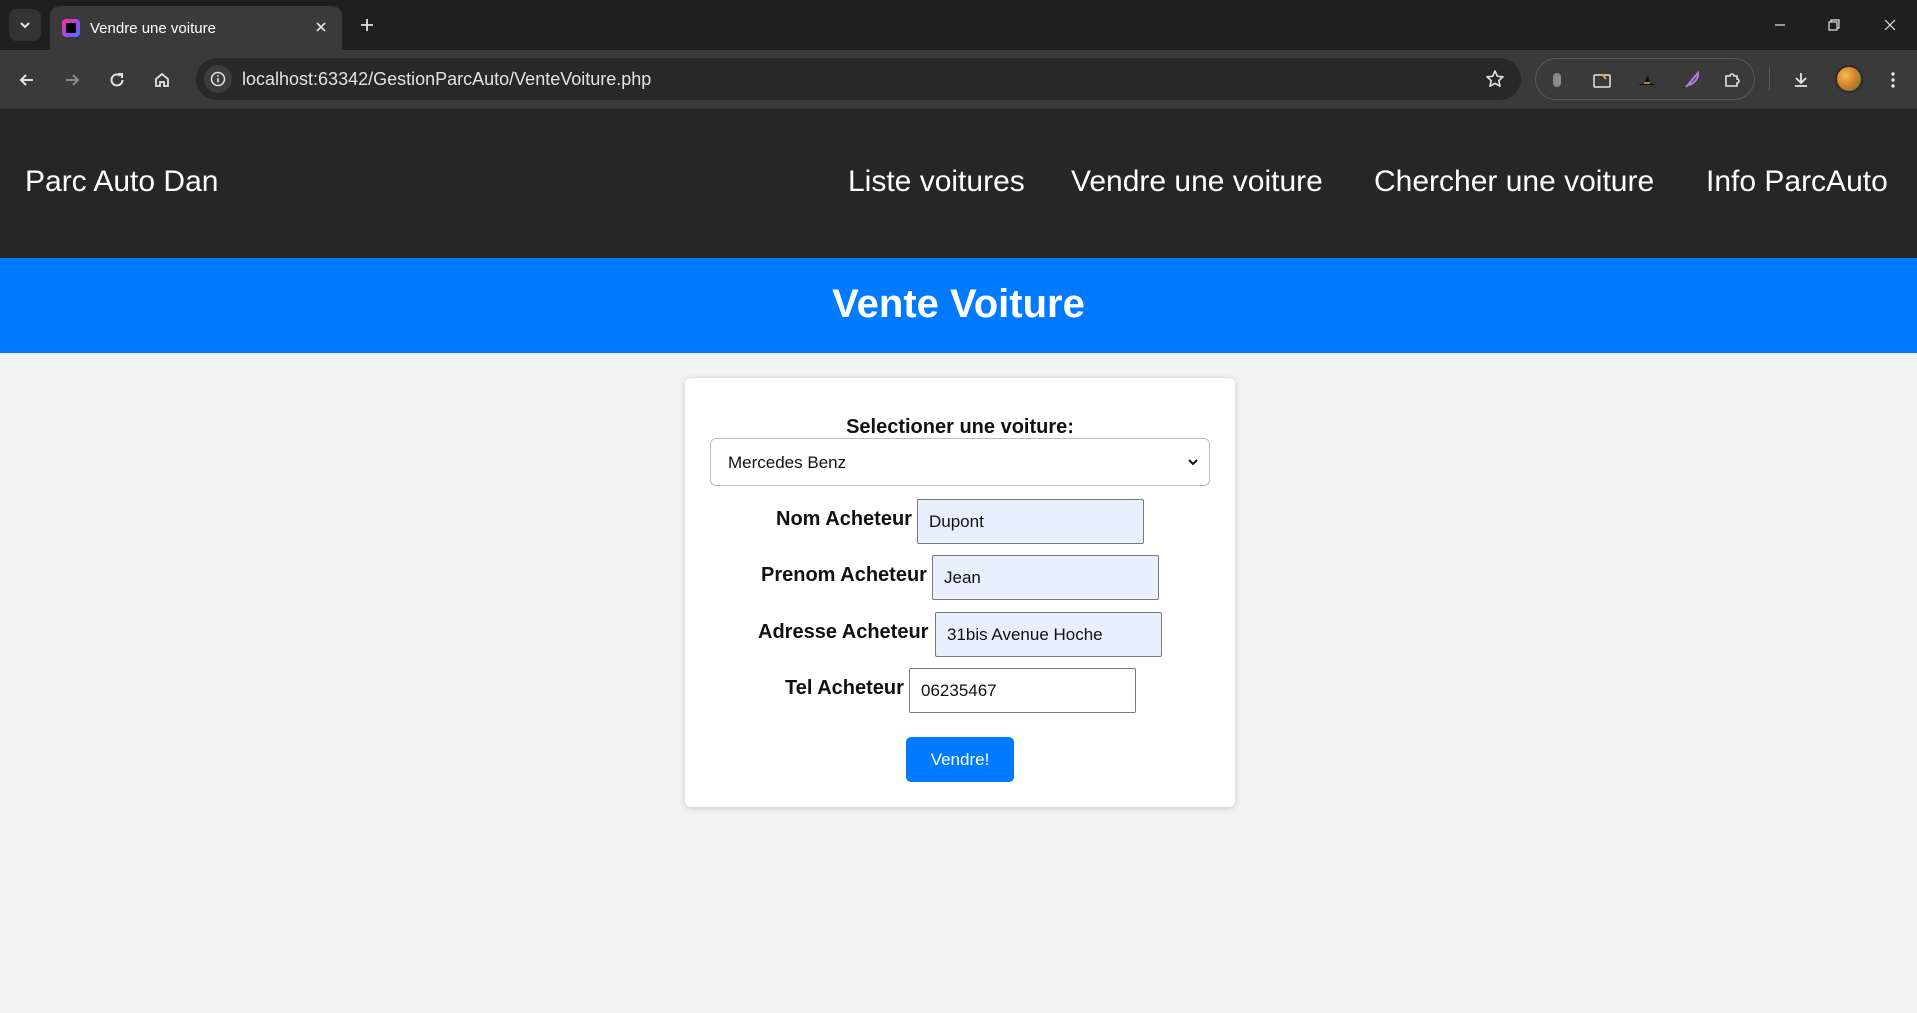 The width and height of the screenshot is (1917, 1013). I want to click on extensions-menu-button, so click(1732, 80).